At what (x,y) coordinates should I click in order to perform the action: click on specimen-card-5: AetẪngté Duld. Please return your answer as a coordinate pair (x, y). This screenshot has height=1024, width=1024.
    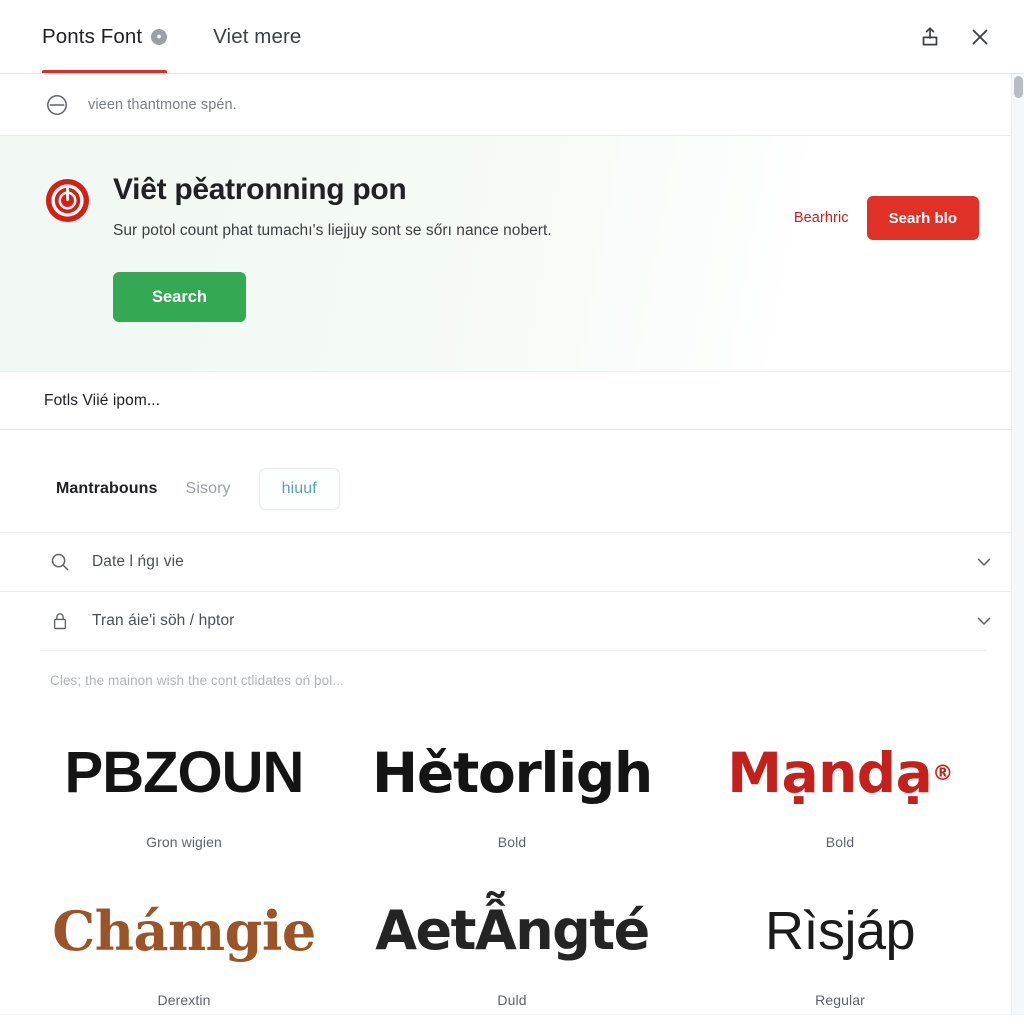
    Looking at the image, I should click on (512, 946).